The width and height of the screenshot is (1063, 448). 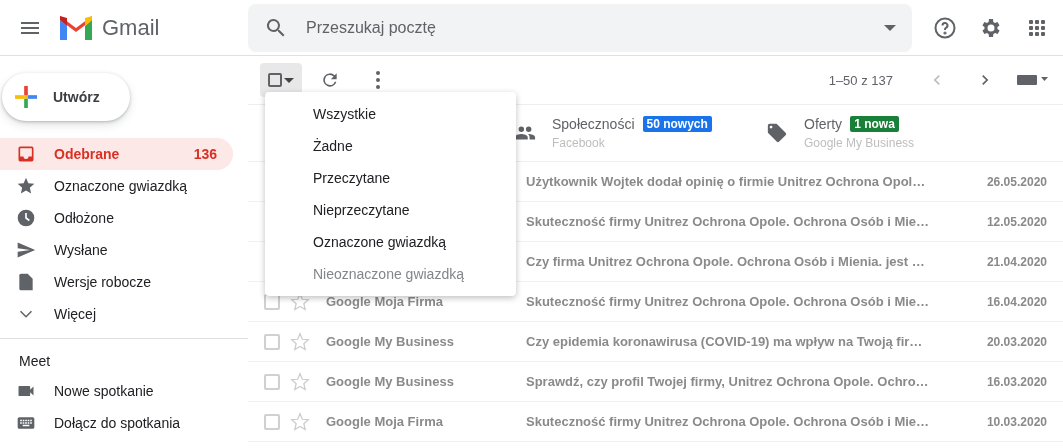 I want to click on sidebar-item: Więcej, so click(x=116, y=314).